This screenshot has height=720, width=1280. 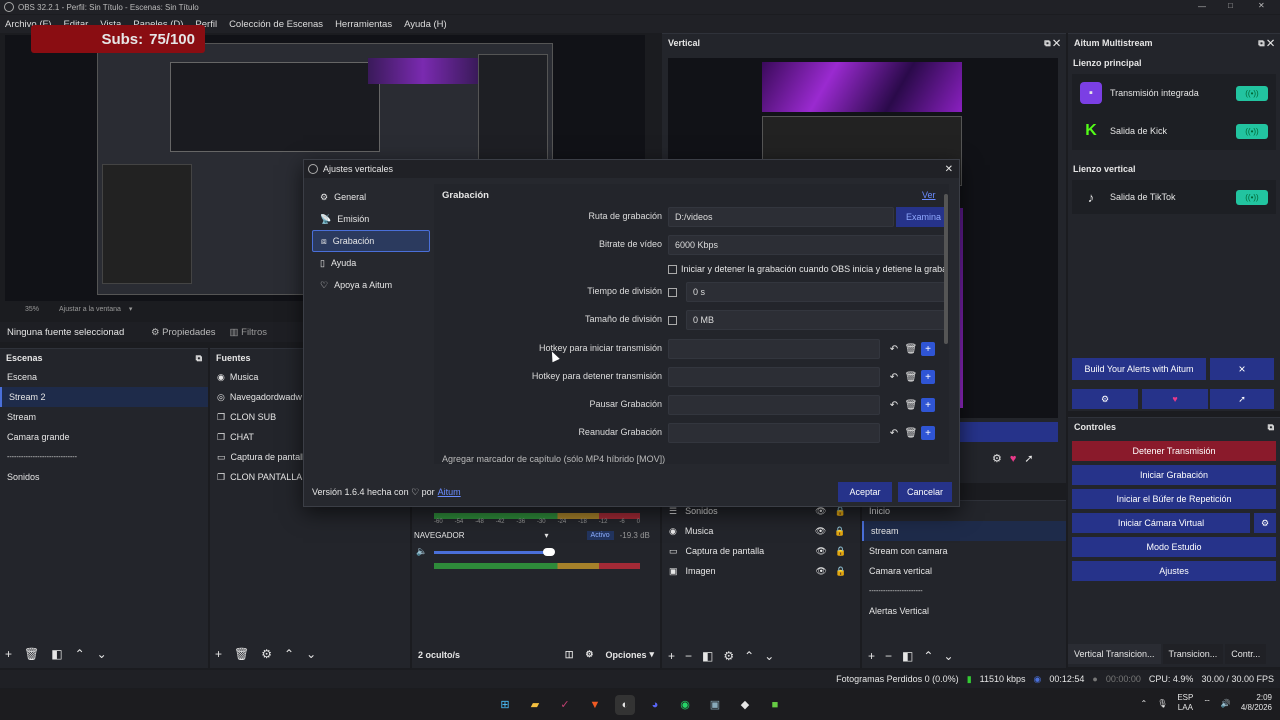 I want to click on nav-general: ⚙ General, so click(x=371, y=197).